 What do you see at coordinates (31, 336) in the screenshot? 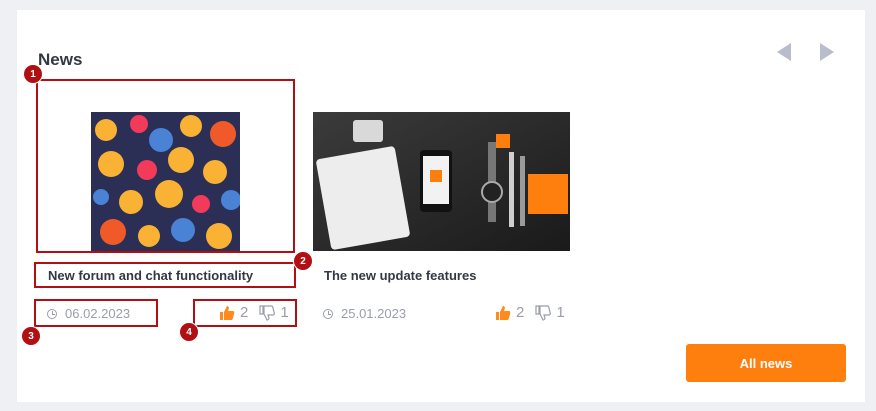
I see `annotation-marker-3: 3` at bounding box center [31, 336].